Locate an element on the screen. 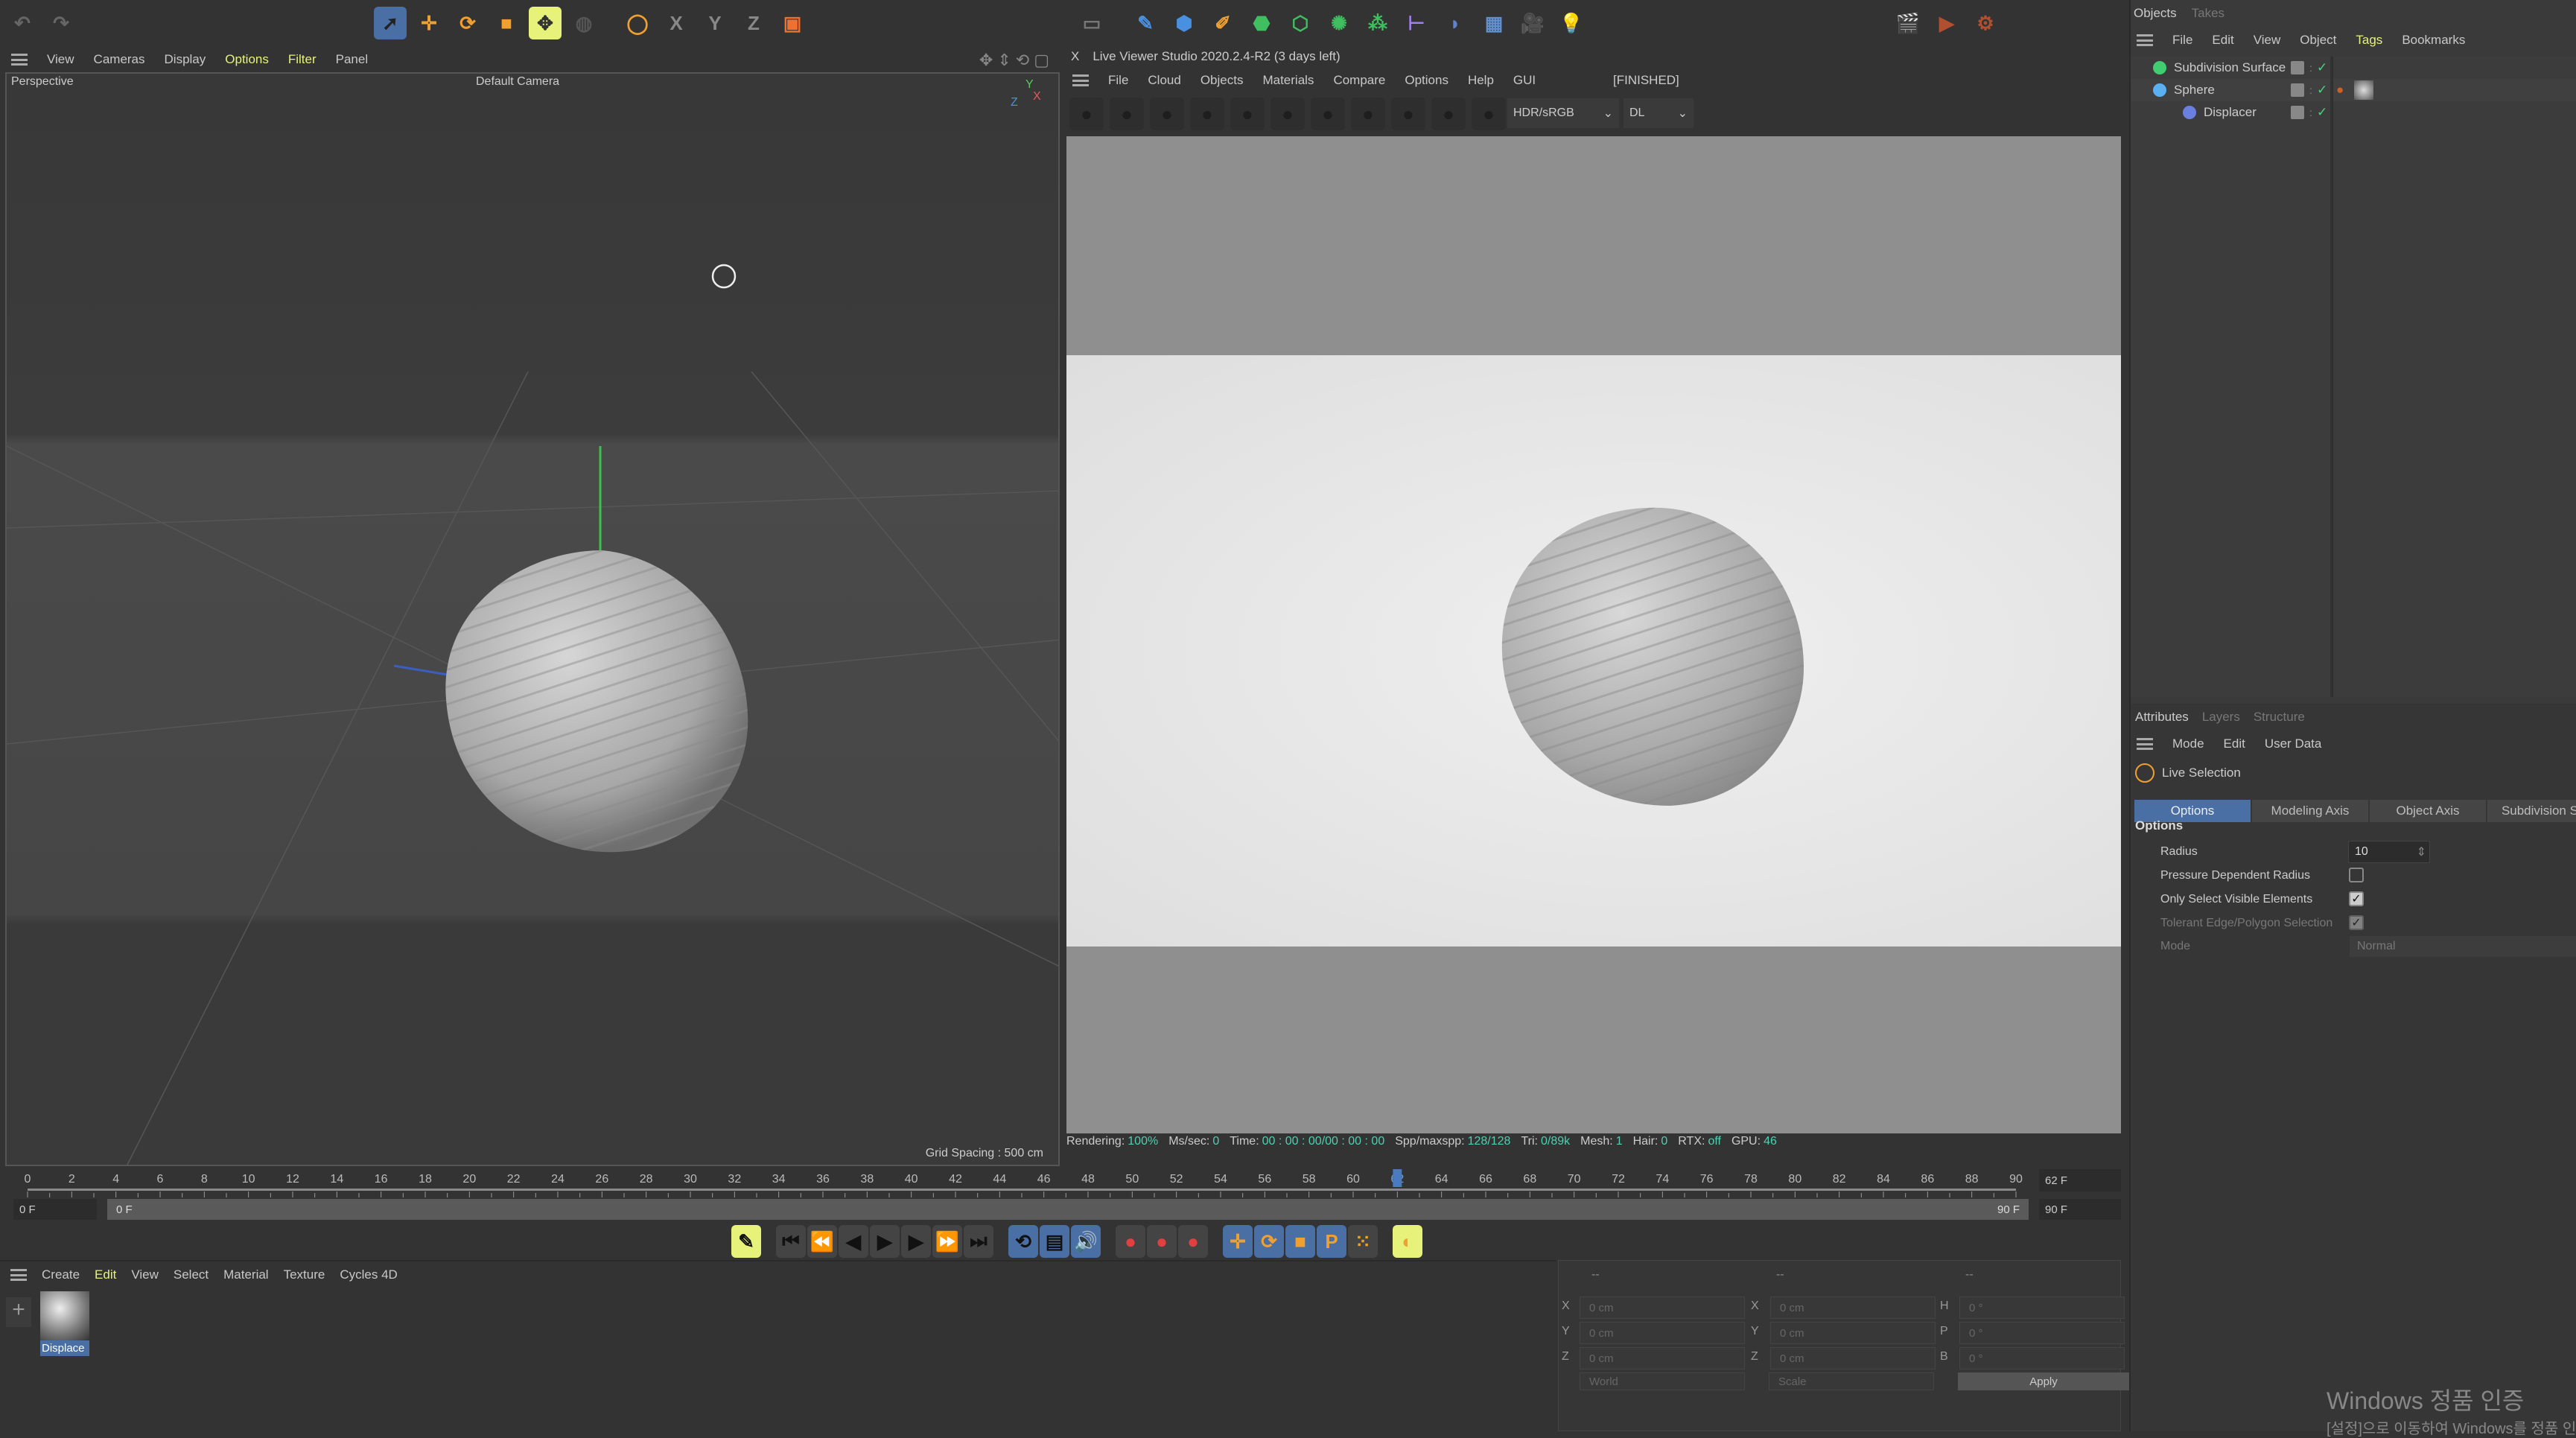  key-scale-icon: ■ is located at coordinates (1300, 1241).